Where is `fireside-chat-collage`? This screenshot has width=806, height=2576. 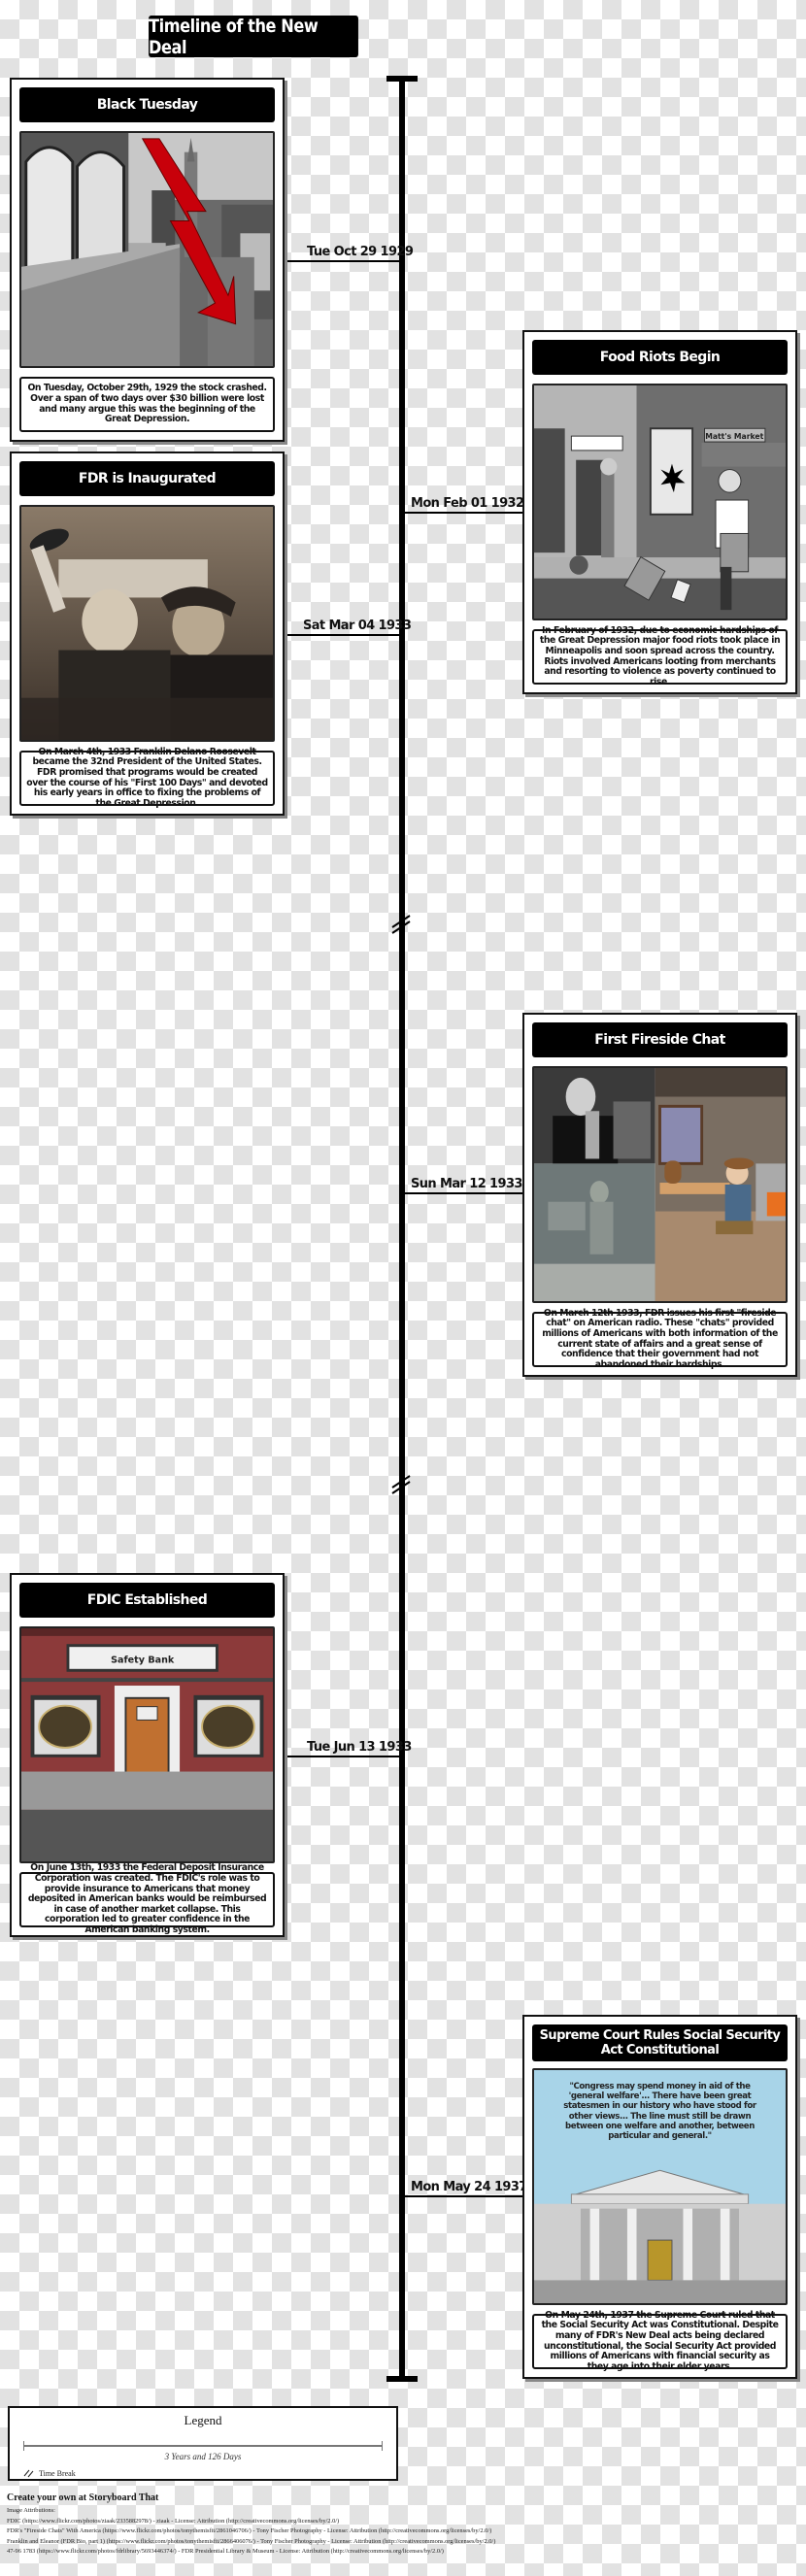 fireside-chat-collage is located at coordinates (660, 1184).